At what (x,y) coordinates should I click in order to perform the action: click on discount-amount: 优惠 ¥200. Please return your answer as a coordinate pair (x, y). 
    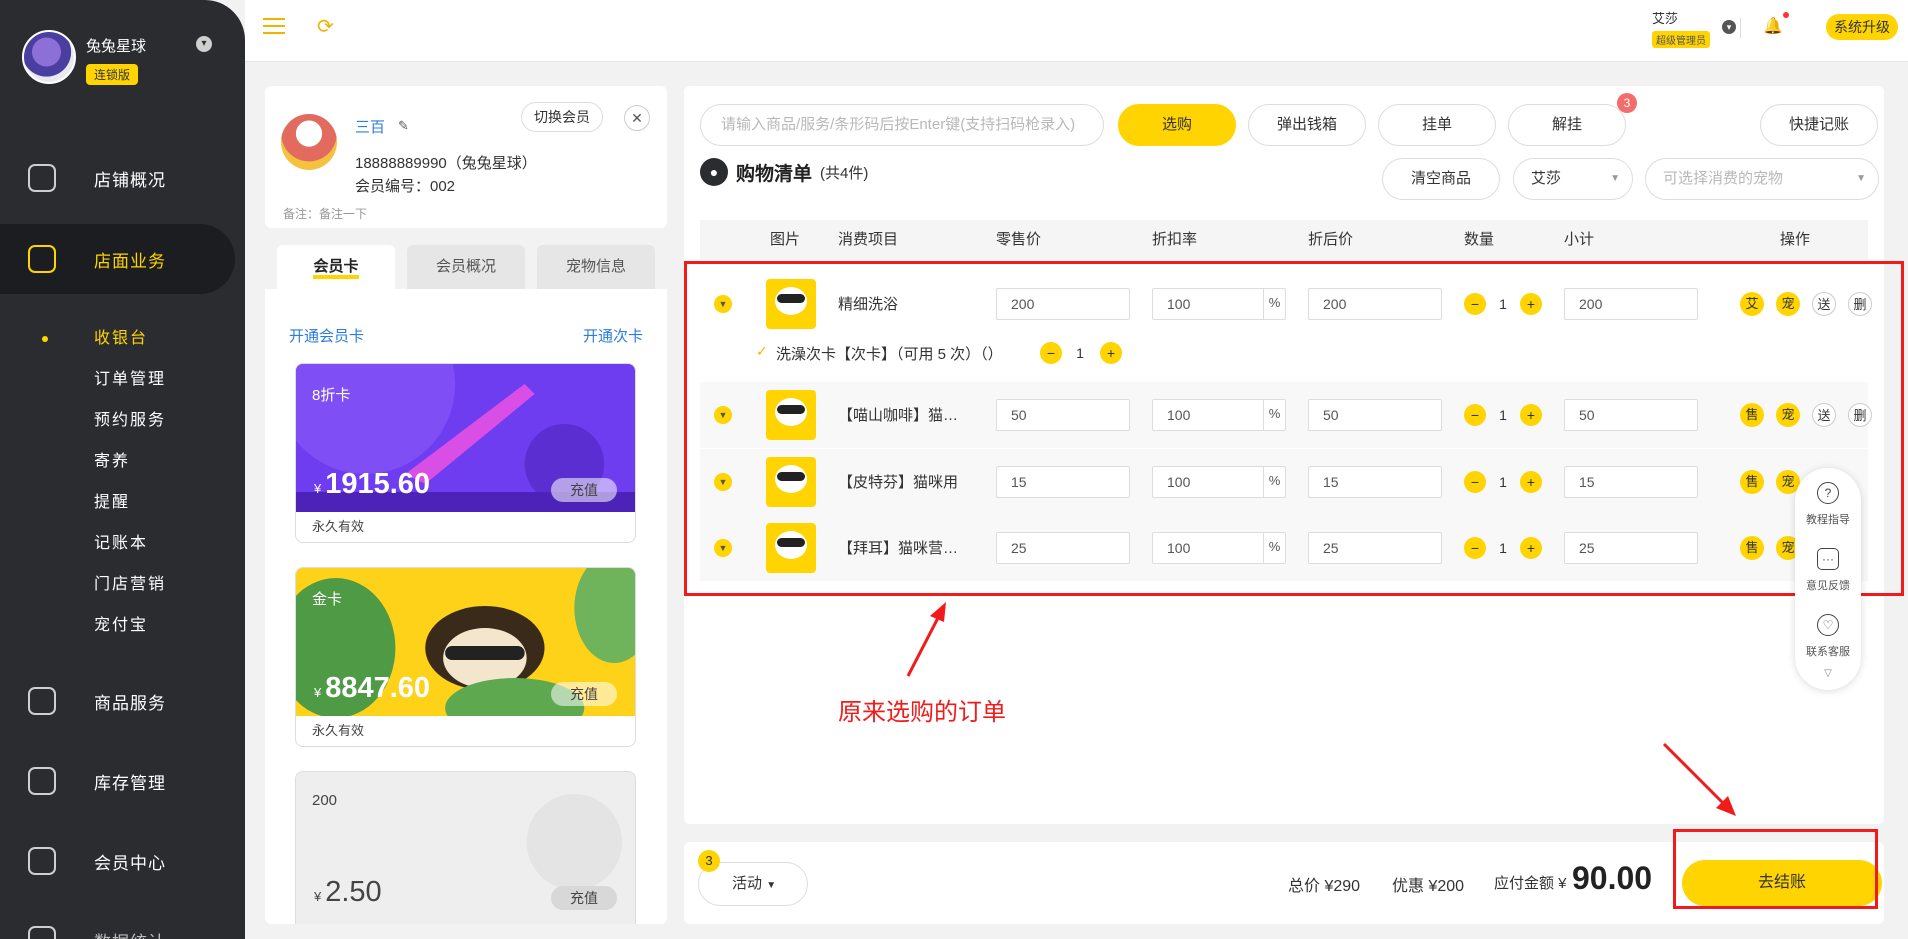
    Looking at the image, I should click on (1428, 886).